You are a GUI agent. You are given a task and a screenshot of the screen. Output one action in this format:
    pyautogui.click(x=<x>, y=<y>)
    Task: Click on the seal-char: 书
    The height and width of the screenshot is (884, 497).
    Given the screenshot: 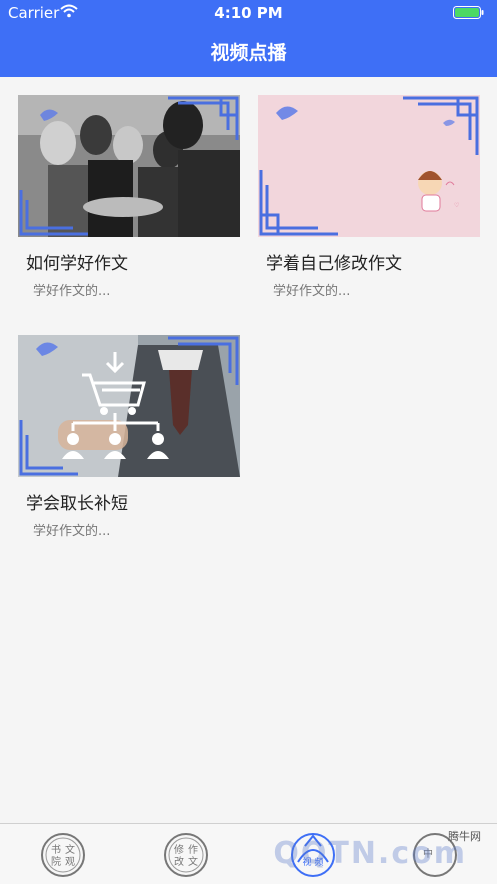 What is the action you would take?
    pyautogui.click(x=56, y=850)
    